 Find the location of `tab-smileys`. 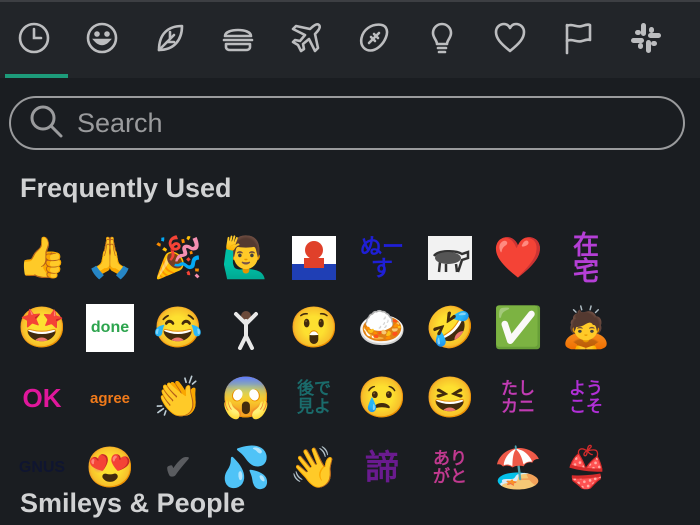

tab-smileys is located at coordinates (102, 40).